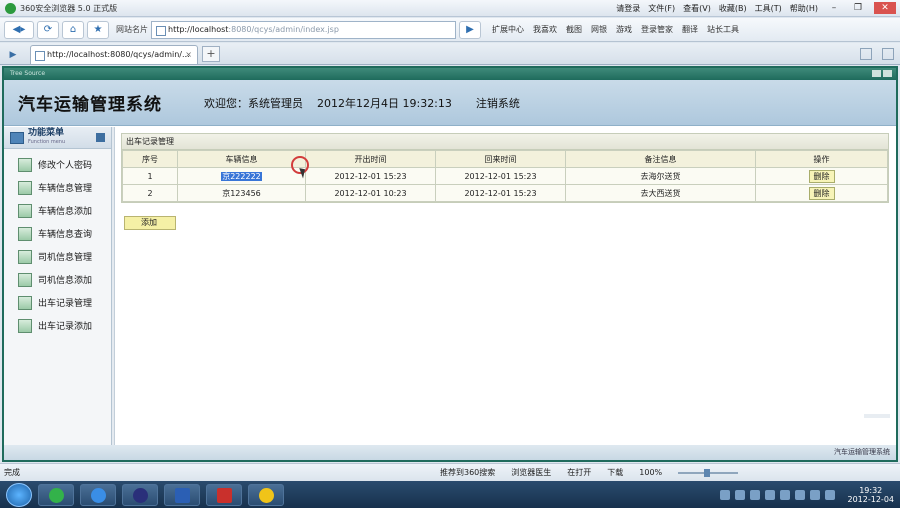 The image size is (900, 508). Describe the element at coordinates (56, 494) in the screenshot. I see `taskbar-360-icon` at that location.